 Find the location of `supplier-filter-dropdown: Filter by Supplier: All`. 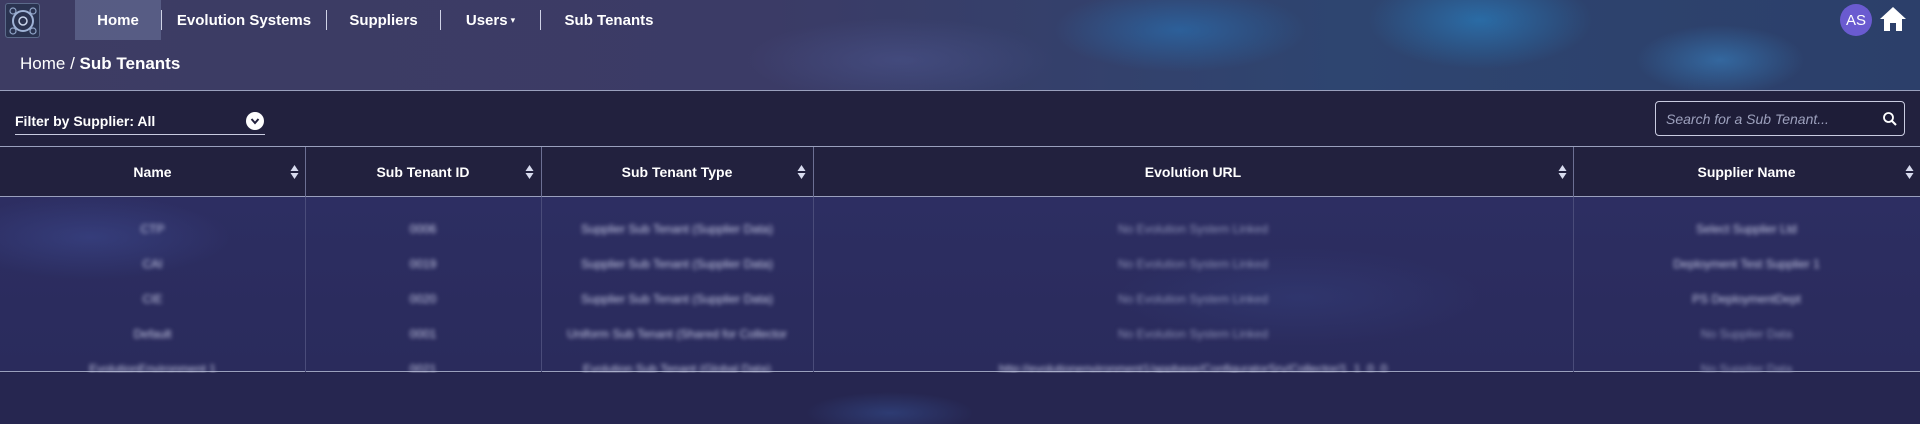

supplier-filter-dropdown: Filter by Supplier: All is located at coordinates (140, 121).